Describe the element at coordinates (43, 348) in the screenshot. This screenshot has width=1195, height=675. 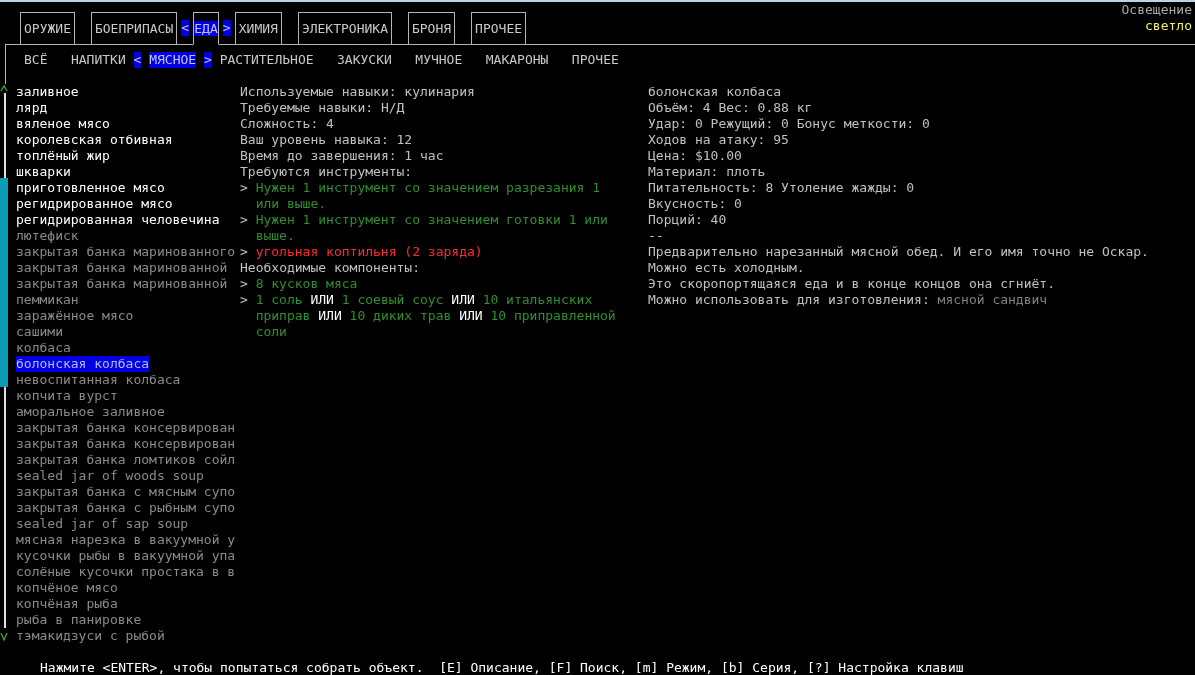
I see `recipe-item: колбаса` at that location.